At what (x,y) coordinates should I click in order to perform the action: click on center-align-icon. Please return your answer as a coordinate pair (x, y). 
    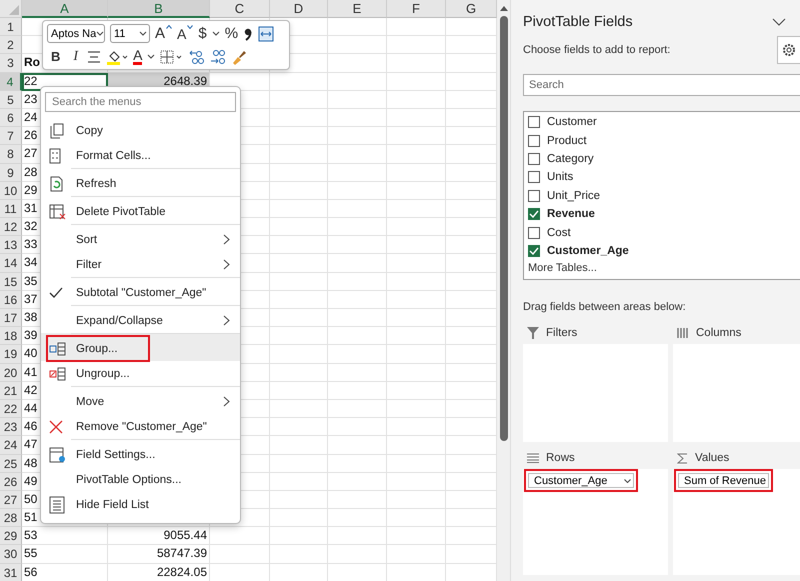
    Looking at the image, I should click on (94, 56).